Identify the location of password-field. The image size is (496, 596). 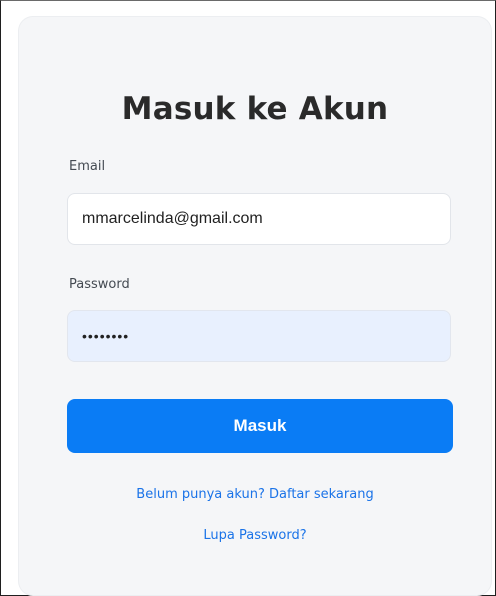
(259, 336).